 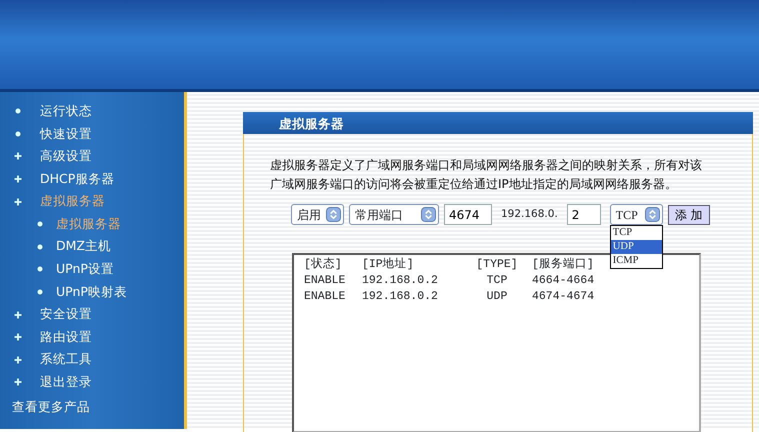 I want to click on sidebar-item: 安全设置, so click(x=92, y=314).